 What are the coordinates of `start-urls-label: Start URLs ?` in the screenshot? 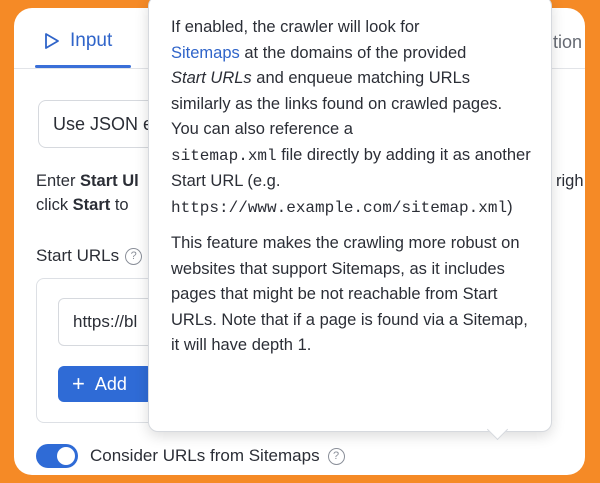 It's located at (89, 256).